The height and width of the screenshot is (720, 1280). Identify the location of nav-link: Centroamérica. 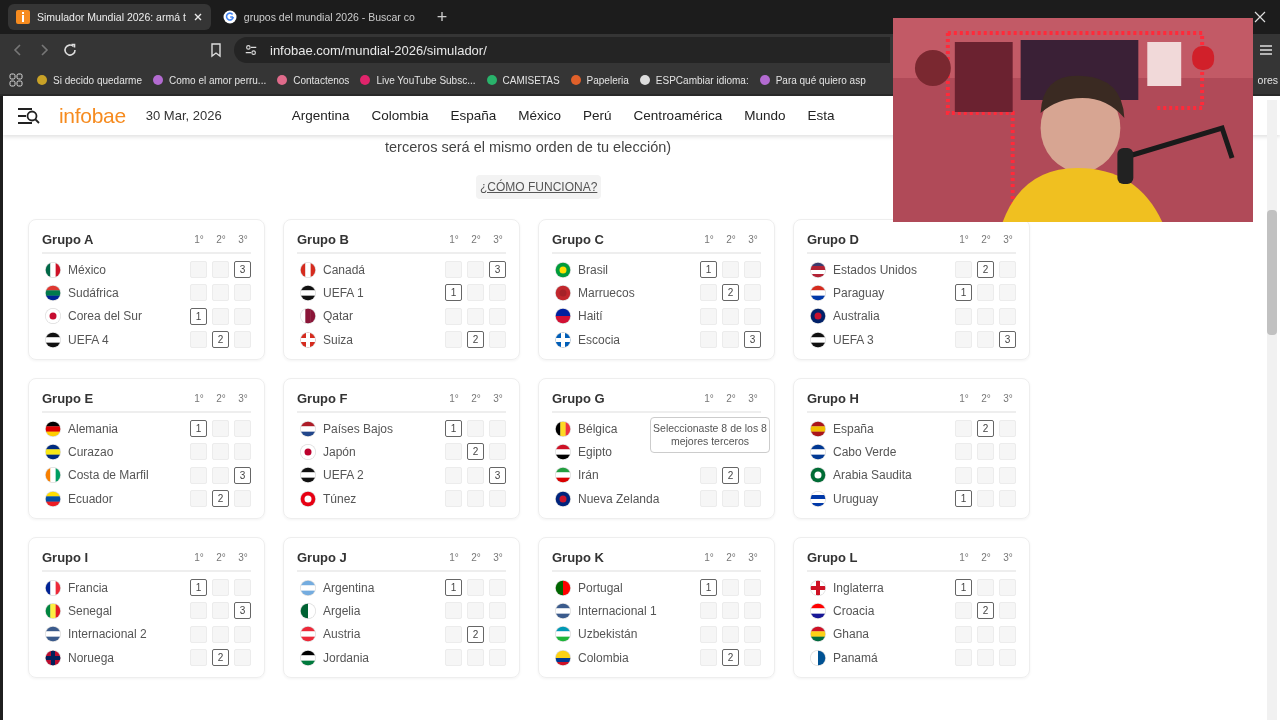
(678, 115).